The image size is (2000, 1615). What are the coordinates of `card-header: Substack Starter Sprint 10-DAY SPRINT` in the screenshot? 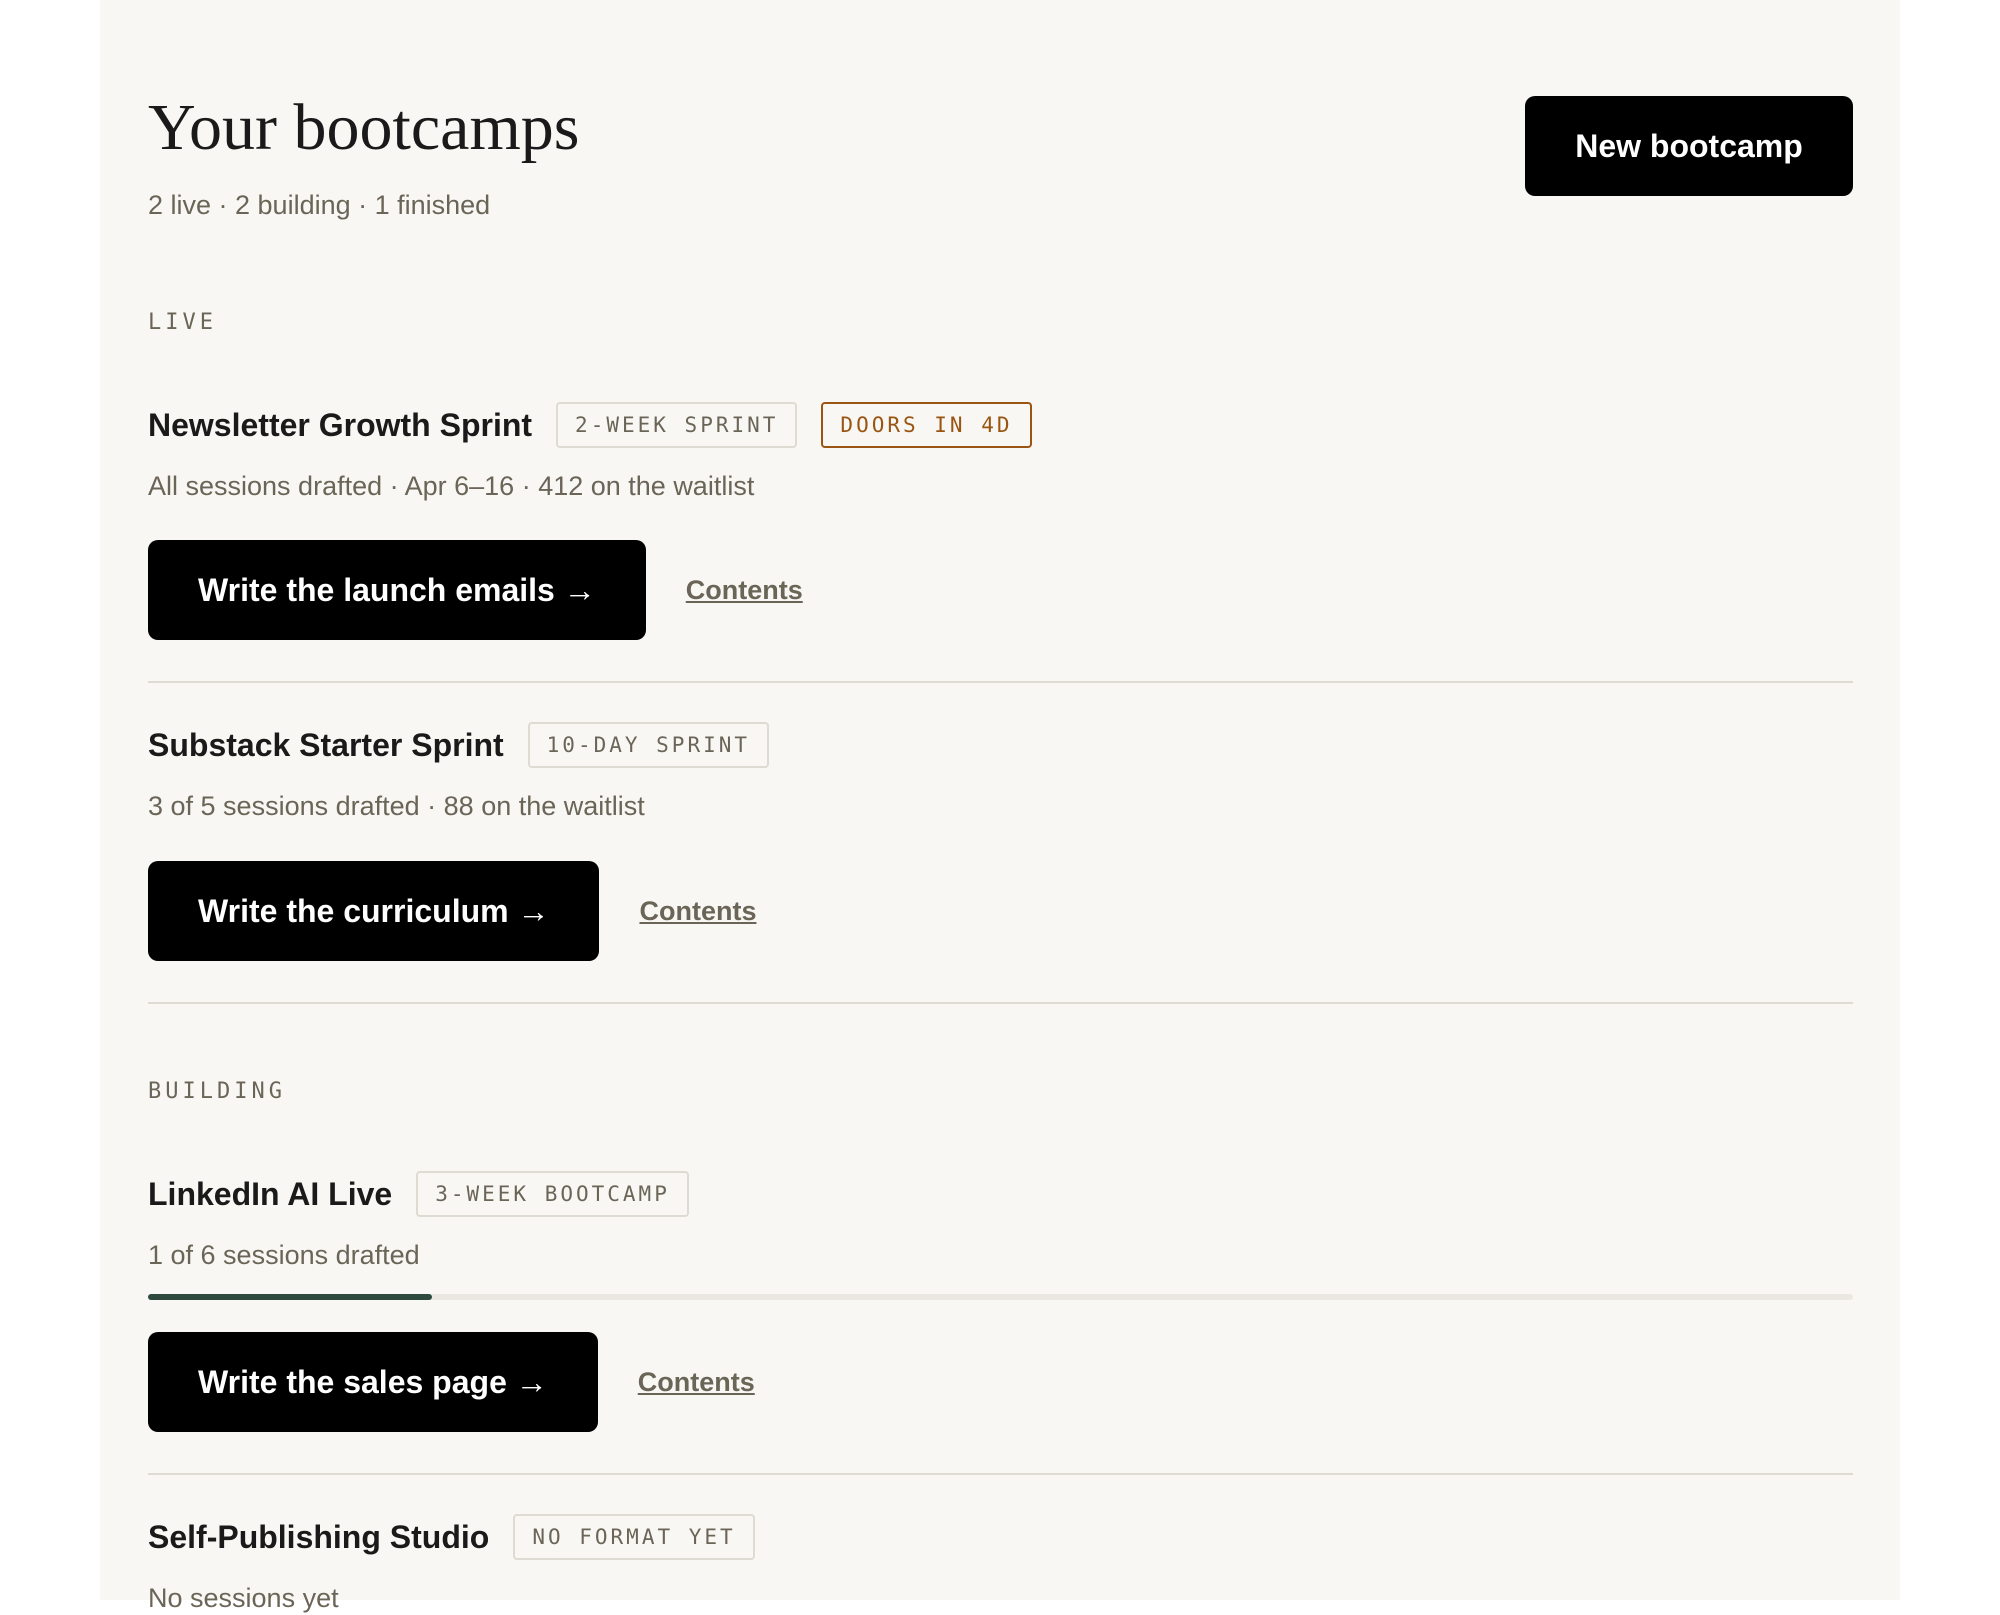 It's located at (1000, 745).